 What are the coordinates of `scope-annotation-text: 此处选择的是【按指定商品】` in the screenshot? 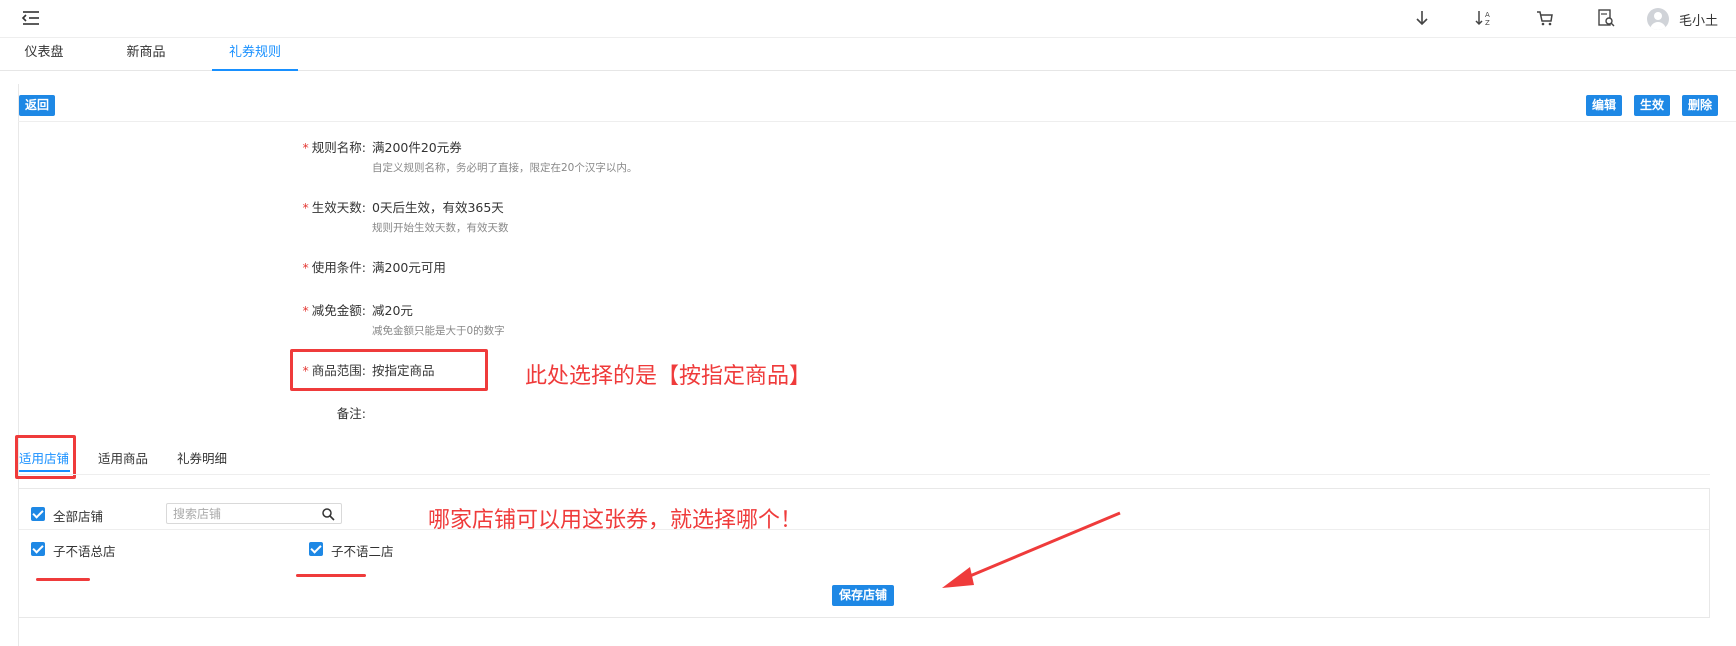 It's located at (668, 376).